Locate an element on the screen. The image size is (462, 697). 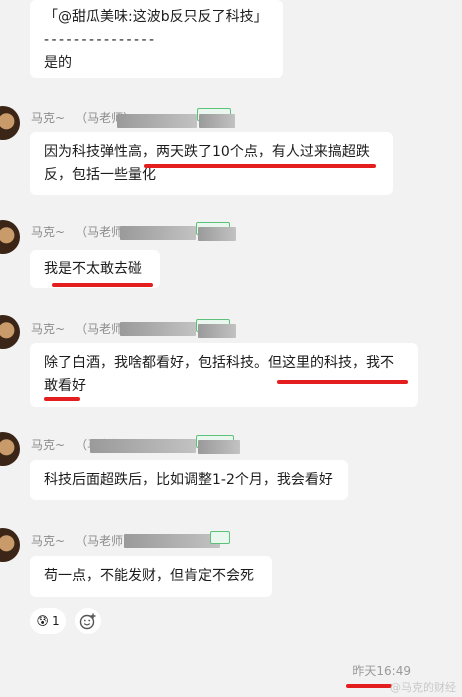
add-reaction-button is located at coordinates (88, 621).